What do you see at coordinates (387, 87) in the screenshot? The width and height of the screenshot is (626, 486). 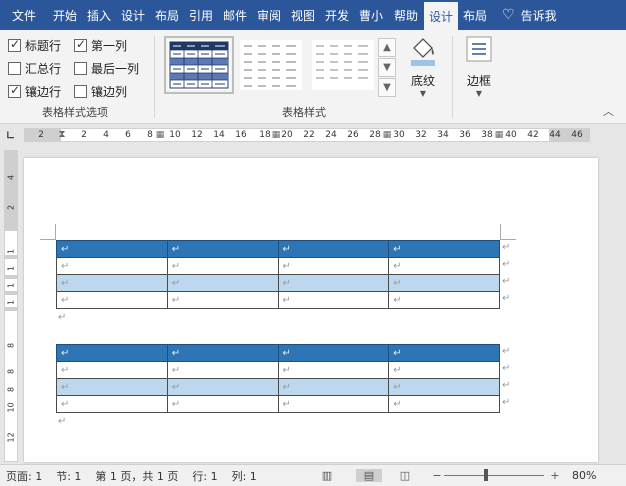 I see `gallery-expand-button: ▼` at bounding box center [387, 87].